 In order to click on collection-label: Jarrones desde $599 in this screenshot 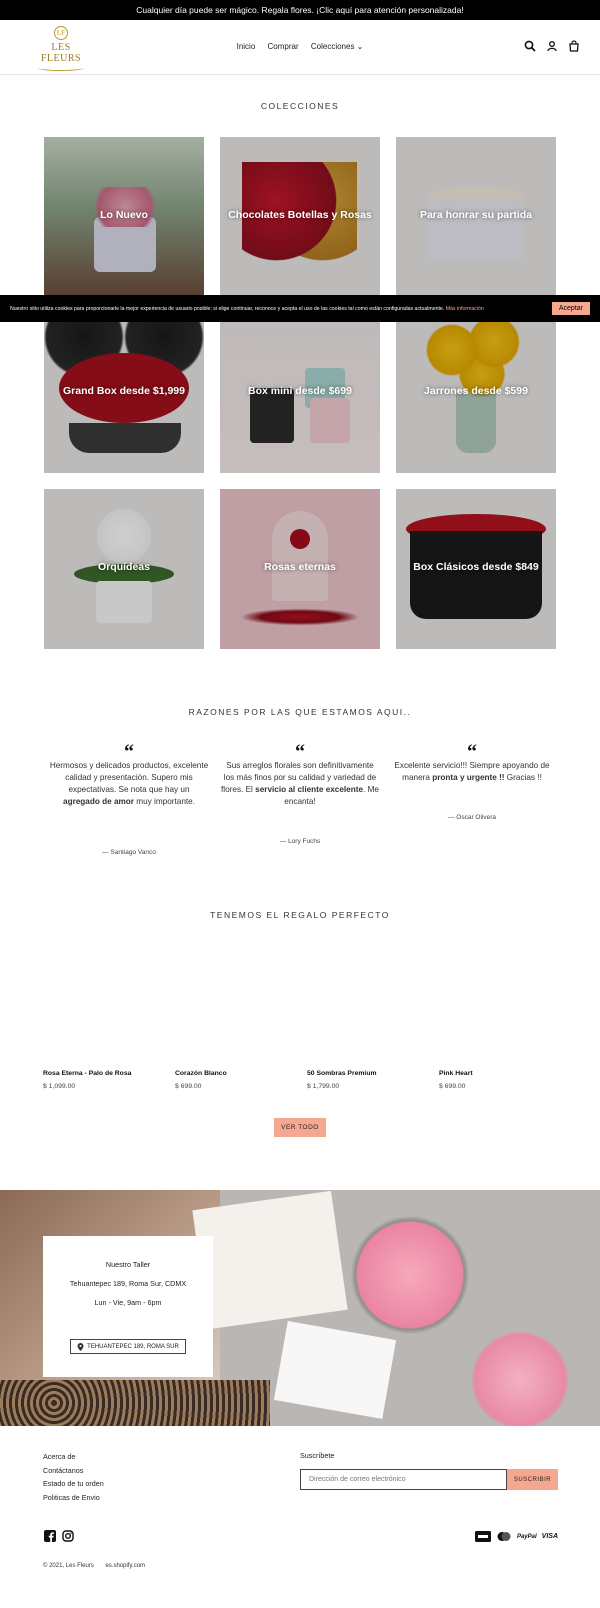, I will do `click(476, 391)`.